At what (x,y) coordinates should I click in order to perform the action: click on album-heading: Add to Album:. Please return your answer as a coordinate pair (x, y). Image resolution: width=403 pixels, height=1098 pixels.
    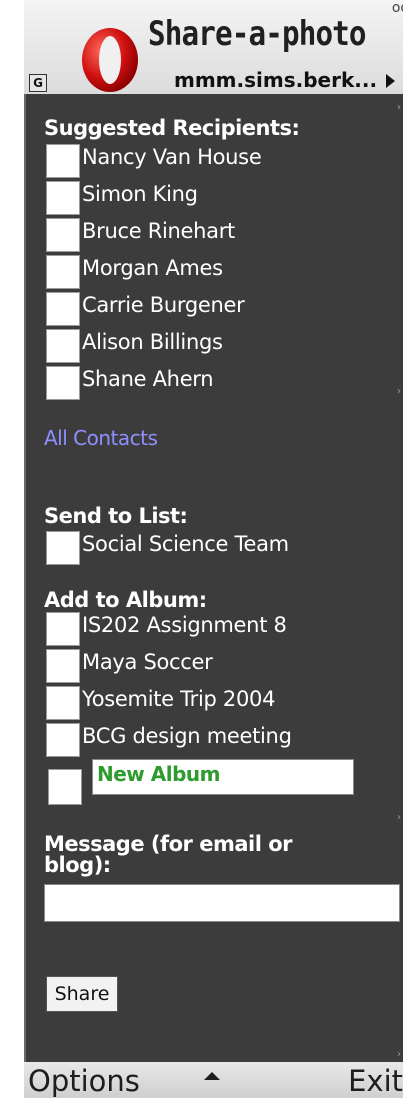
    Looking at the image, I should click on (125, 600).